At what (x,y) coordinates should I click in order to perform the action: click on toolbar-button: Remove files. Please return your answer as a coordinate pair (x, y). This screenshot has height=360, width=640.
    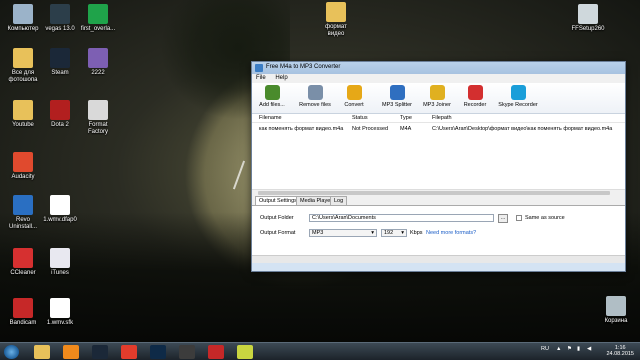
    Looking at the image, I should click on (315, 96).